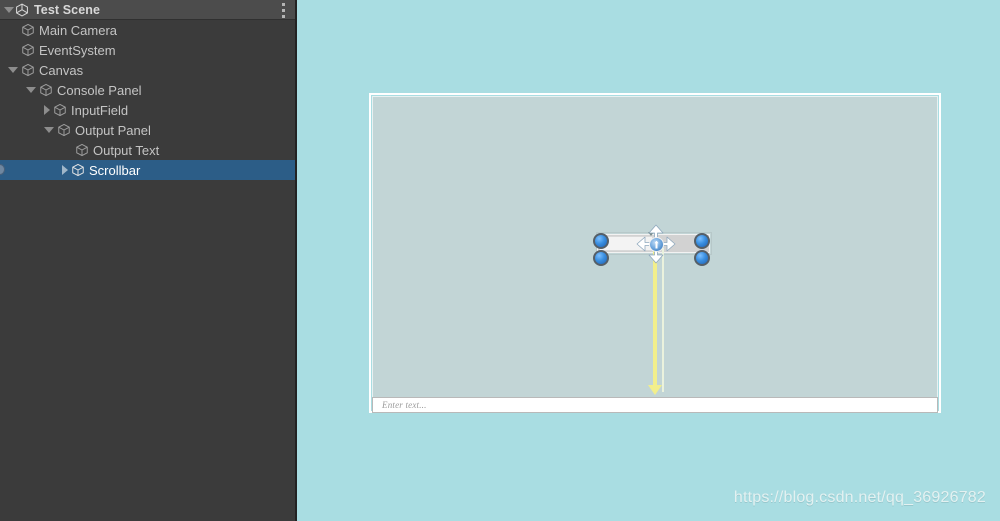 Image resolution: width=1000 pixels, height=521 pixels. I want to click on anchor-handle-left, so click(602, 250).